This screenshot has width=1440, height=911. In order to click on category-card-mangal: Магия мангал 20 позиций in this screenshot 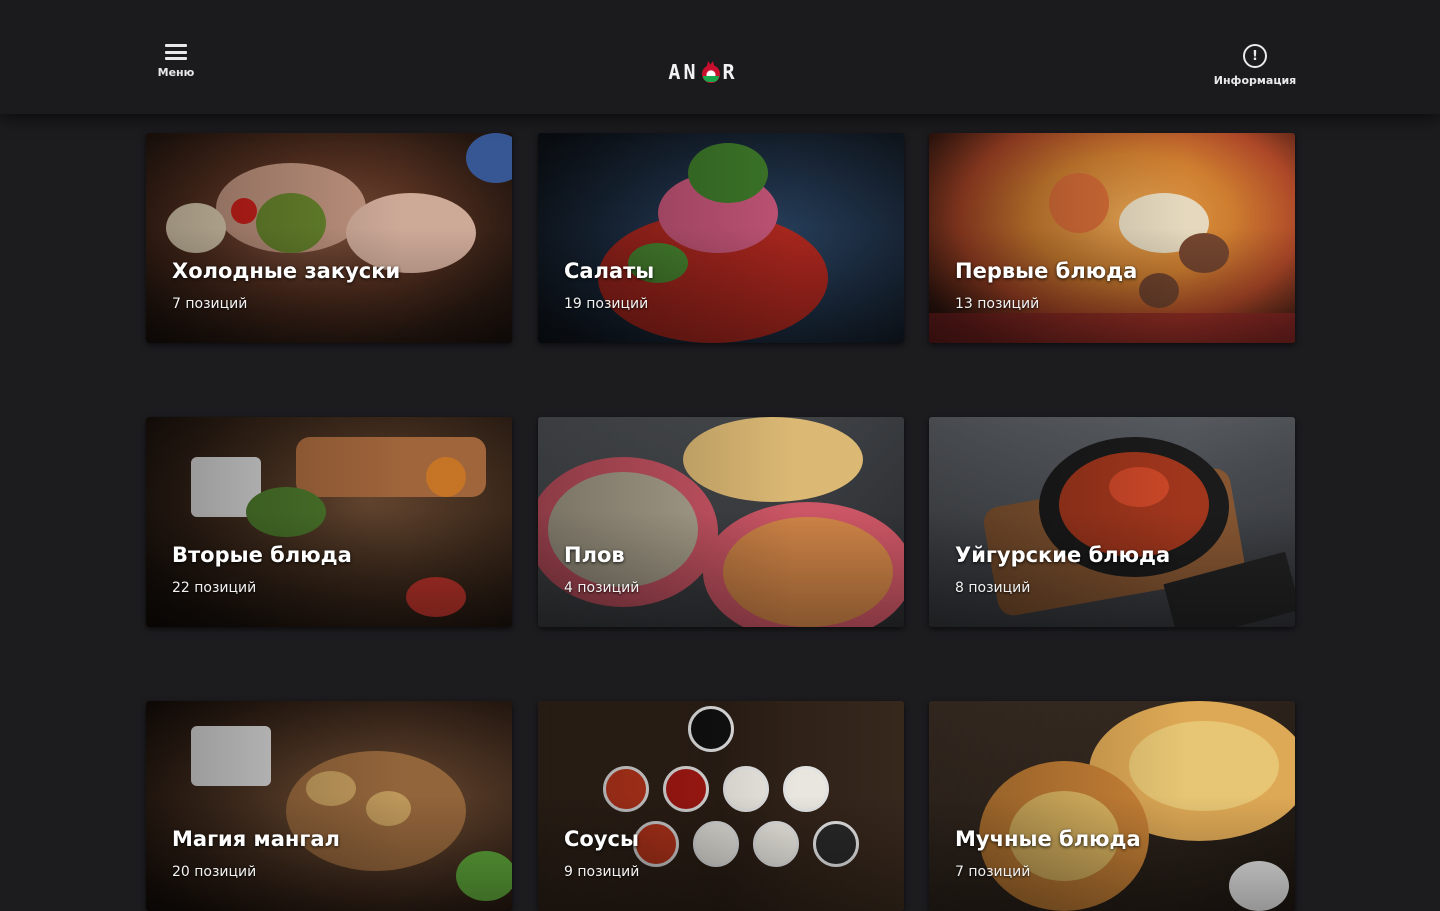, I will do `click(329, 806)`.